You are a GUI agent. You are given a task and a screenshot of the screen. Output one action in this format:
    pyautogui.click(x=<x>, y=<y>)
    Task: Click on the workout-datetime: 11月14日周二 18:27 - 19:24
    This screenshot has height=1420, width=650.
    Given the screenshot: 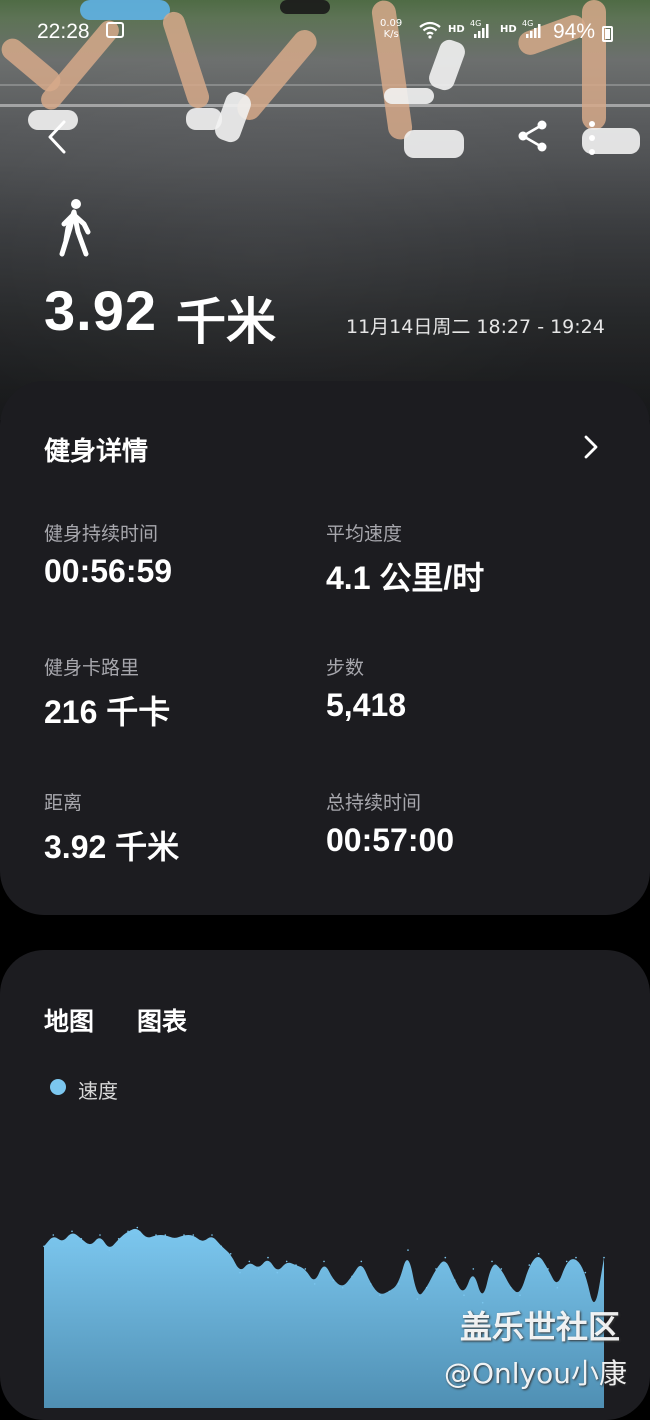 What is the action you would take?
    pyautogui.click(x=475, y=327)
    